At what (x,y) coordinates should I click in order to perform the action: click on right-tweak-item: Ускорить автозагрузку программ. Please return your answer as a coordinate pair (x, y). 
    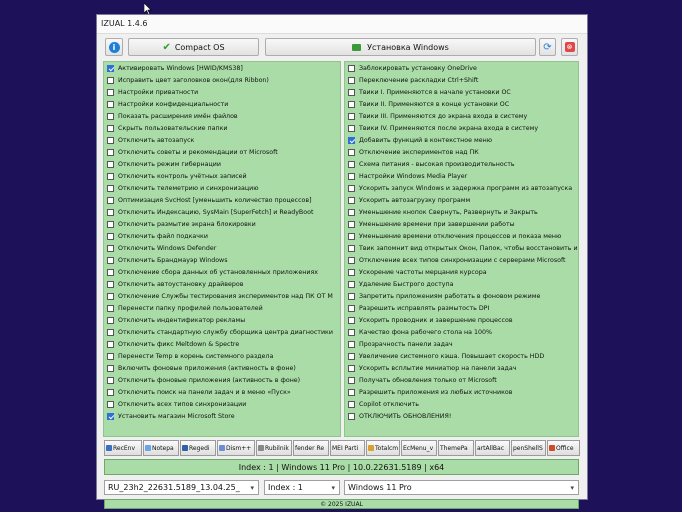
    Looking at the image, I should click on (461, 200).